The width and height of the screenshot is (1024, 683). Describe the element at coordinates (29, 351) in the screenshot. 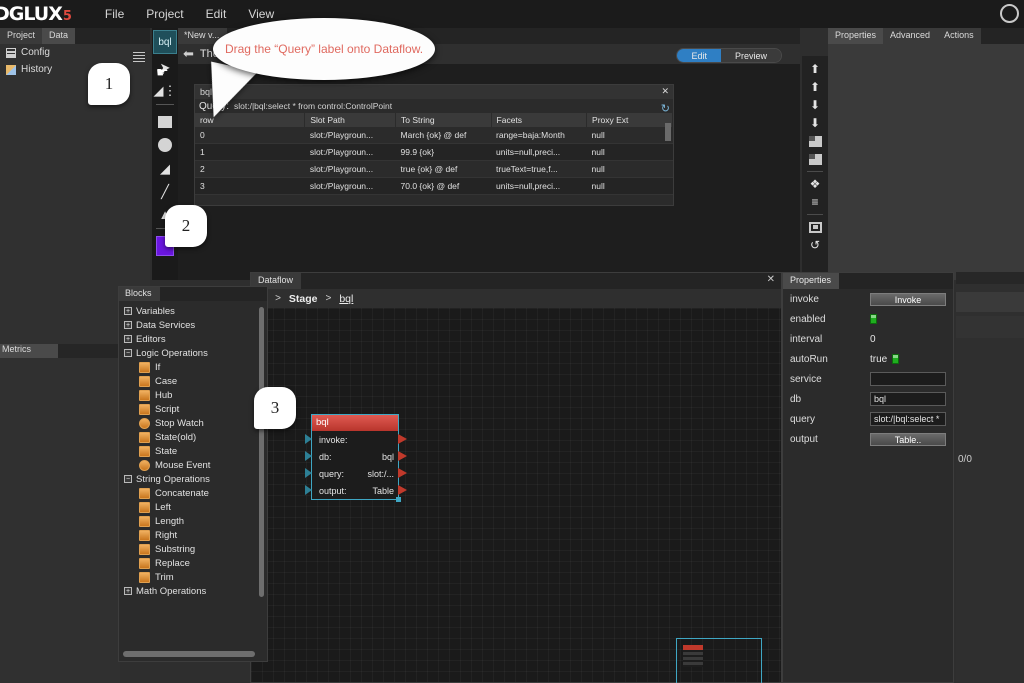

I see `tab-metrics: Metrics` at that location.